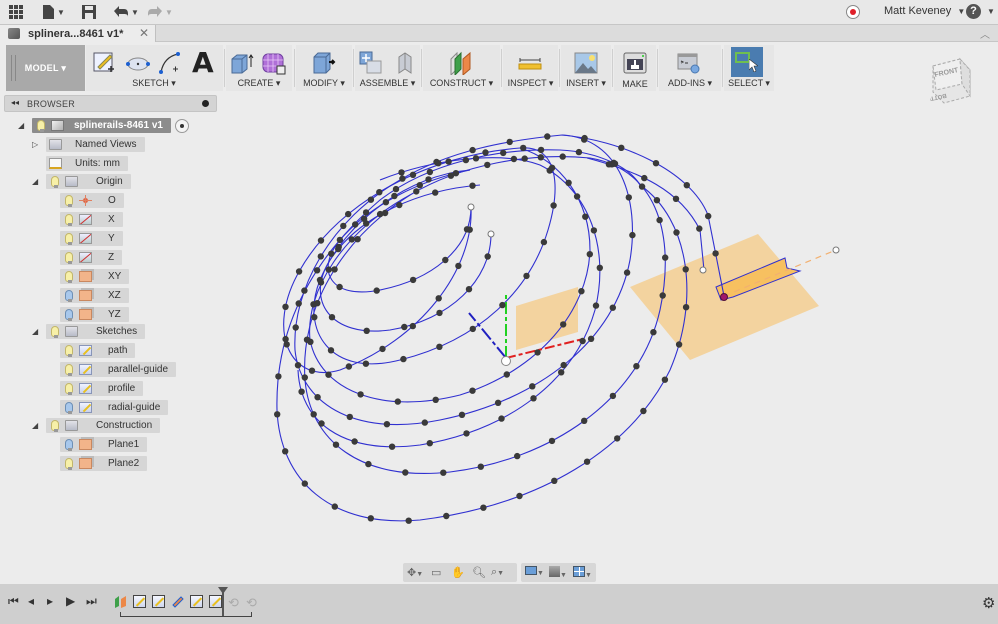 The height and width of the screenshot is (624, 998). I want to click on tree-item-yz-plane: YZ, so click(94, 314).